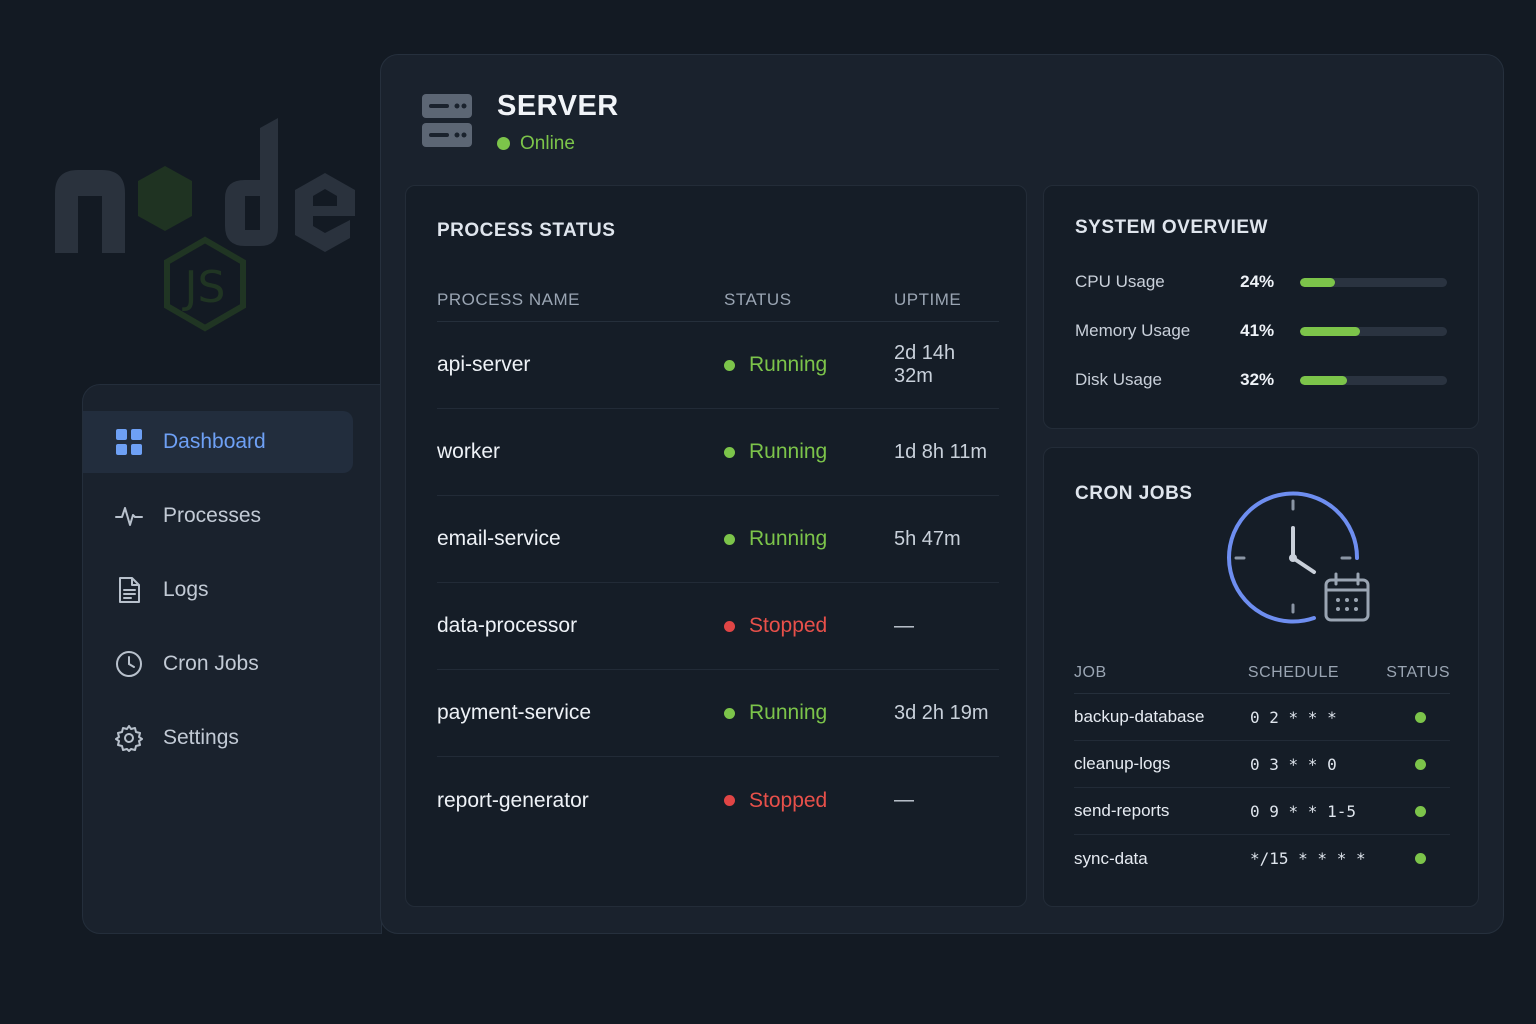  Describe the element at coordinates (186, 589) in the screenshot. I see `sidebar-item-label: Logs` at that location.